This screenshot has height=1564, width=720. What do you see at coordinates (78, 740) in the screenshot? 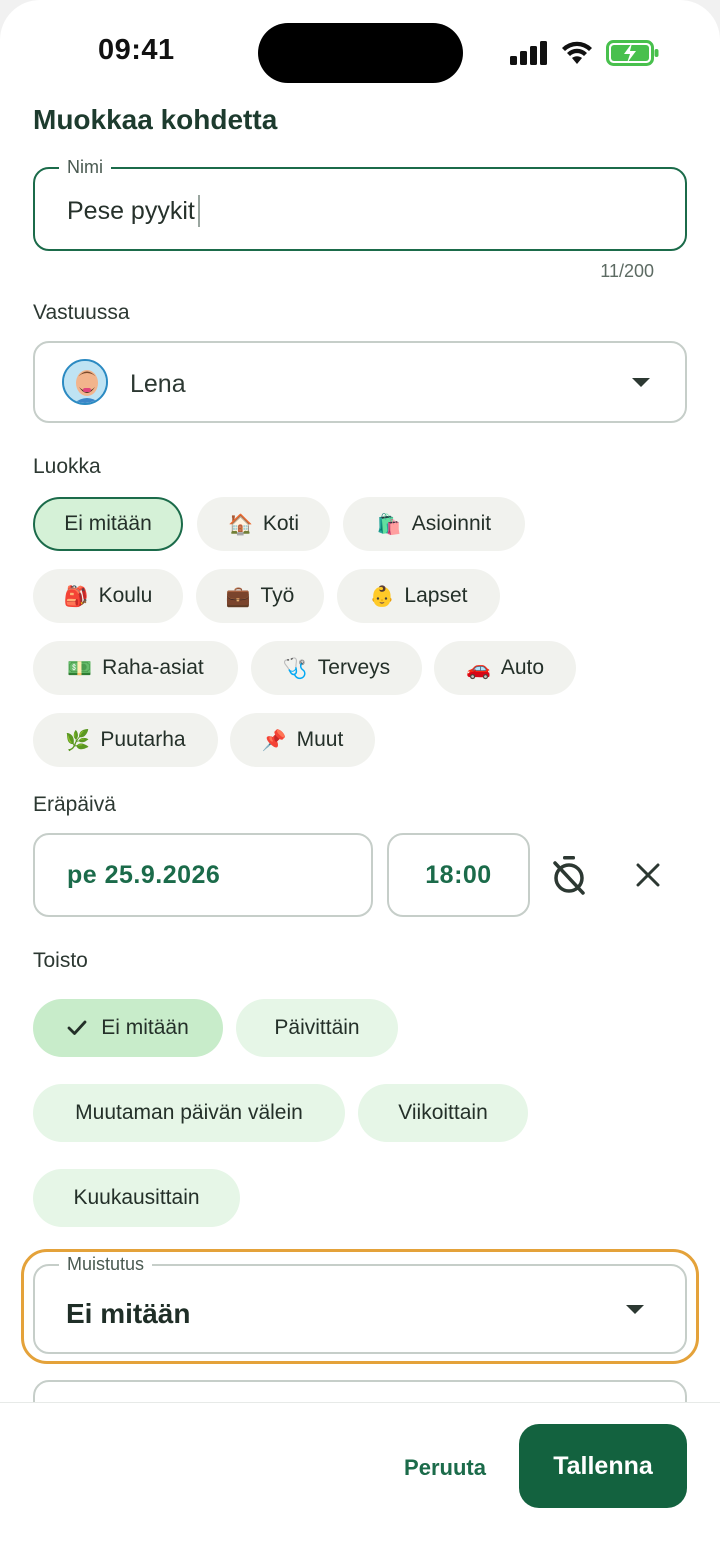
I see `herb-icon: 🌿` at bounding box center [78, 740].